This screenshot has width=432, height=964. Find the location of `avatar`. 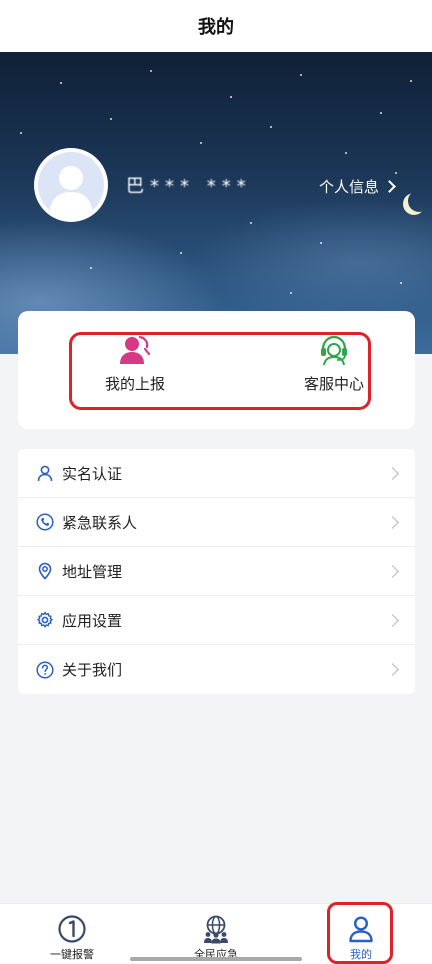

avatar is located at coordinates (71, 185).